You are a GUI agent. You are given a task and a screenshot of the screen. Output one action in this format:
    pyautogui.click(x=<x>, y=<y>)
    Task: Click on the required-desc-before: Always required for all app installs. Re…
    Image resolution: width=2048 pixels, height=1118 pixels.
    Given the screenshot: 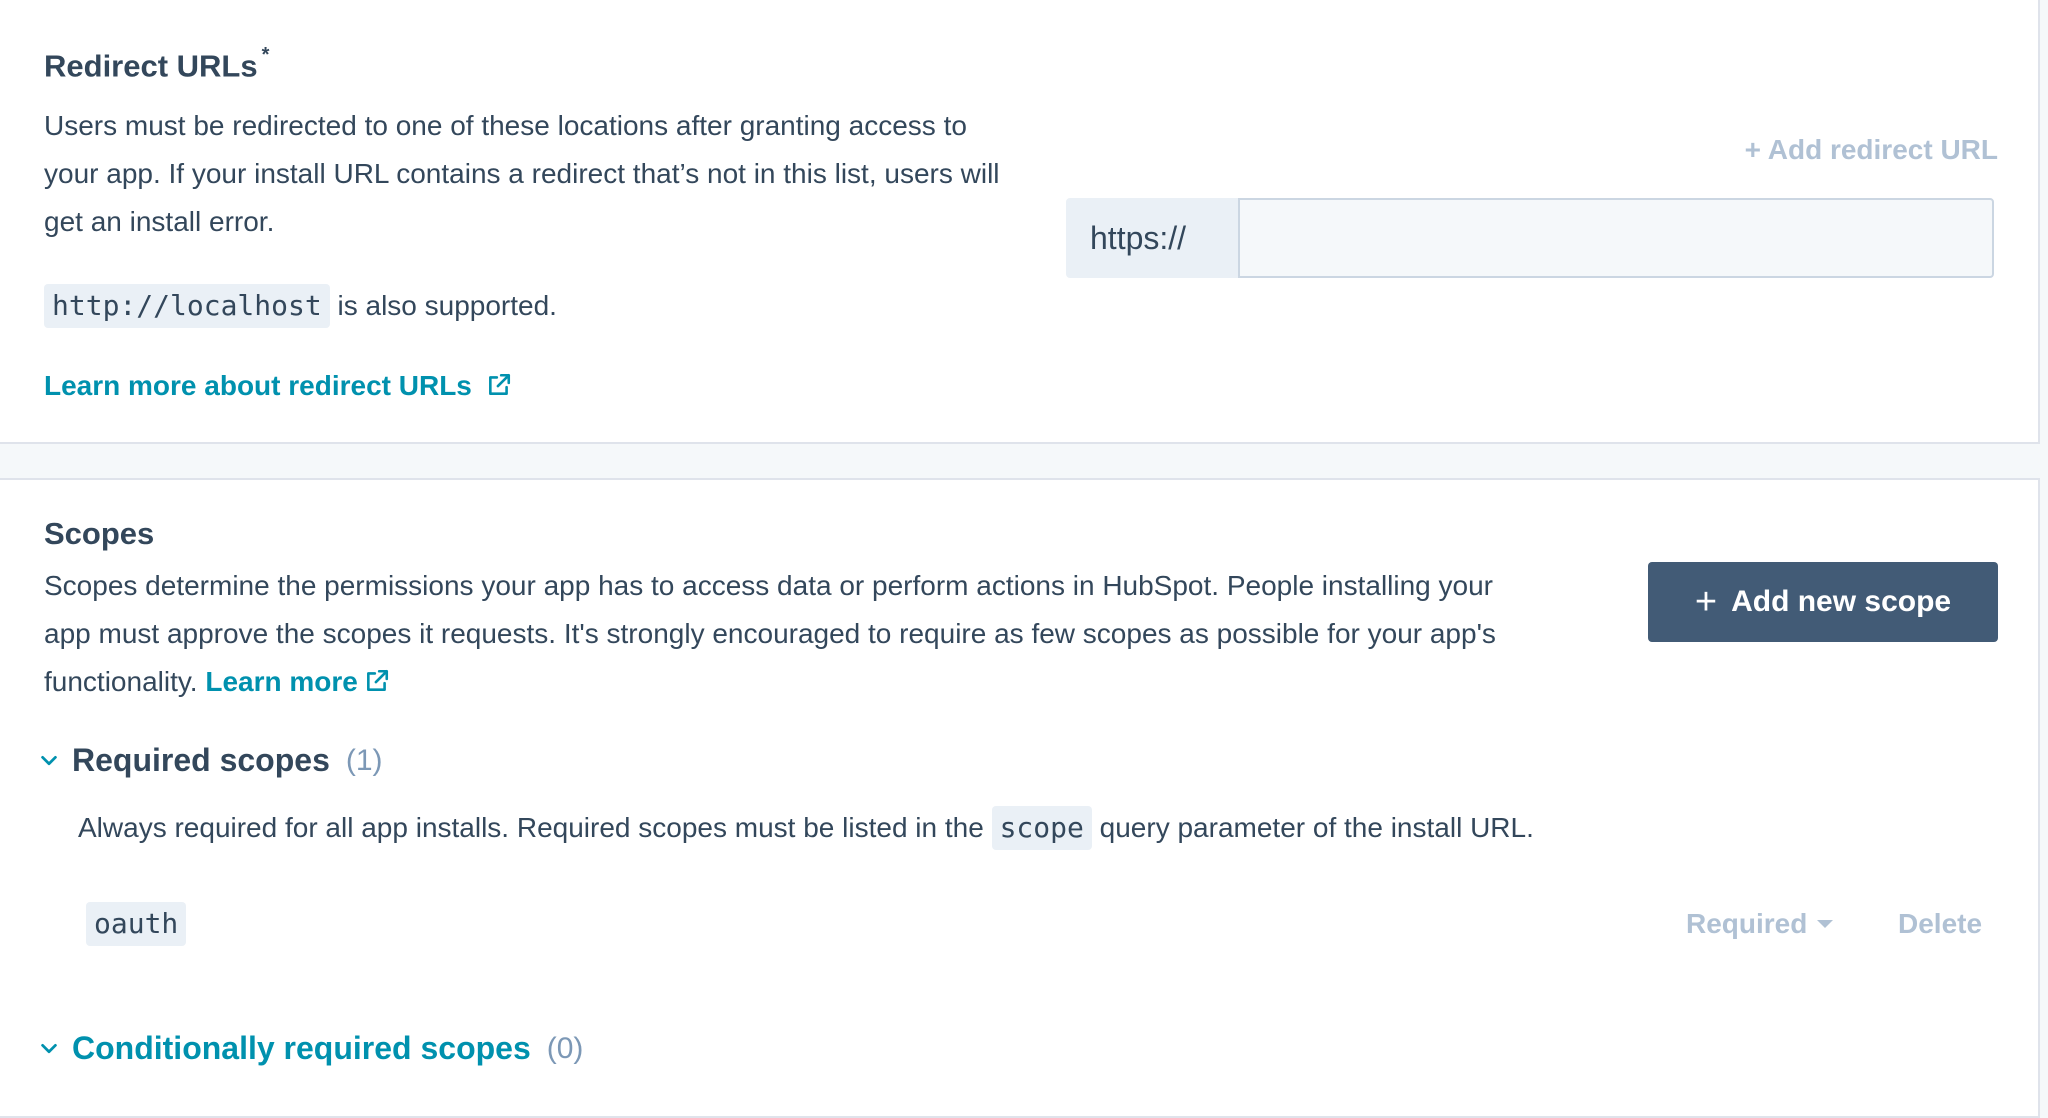 What is the action you would take?
    pyautogui.click(x=531, y=827)
    